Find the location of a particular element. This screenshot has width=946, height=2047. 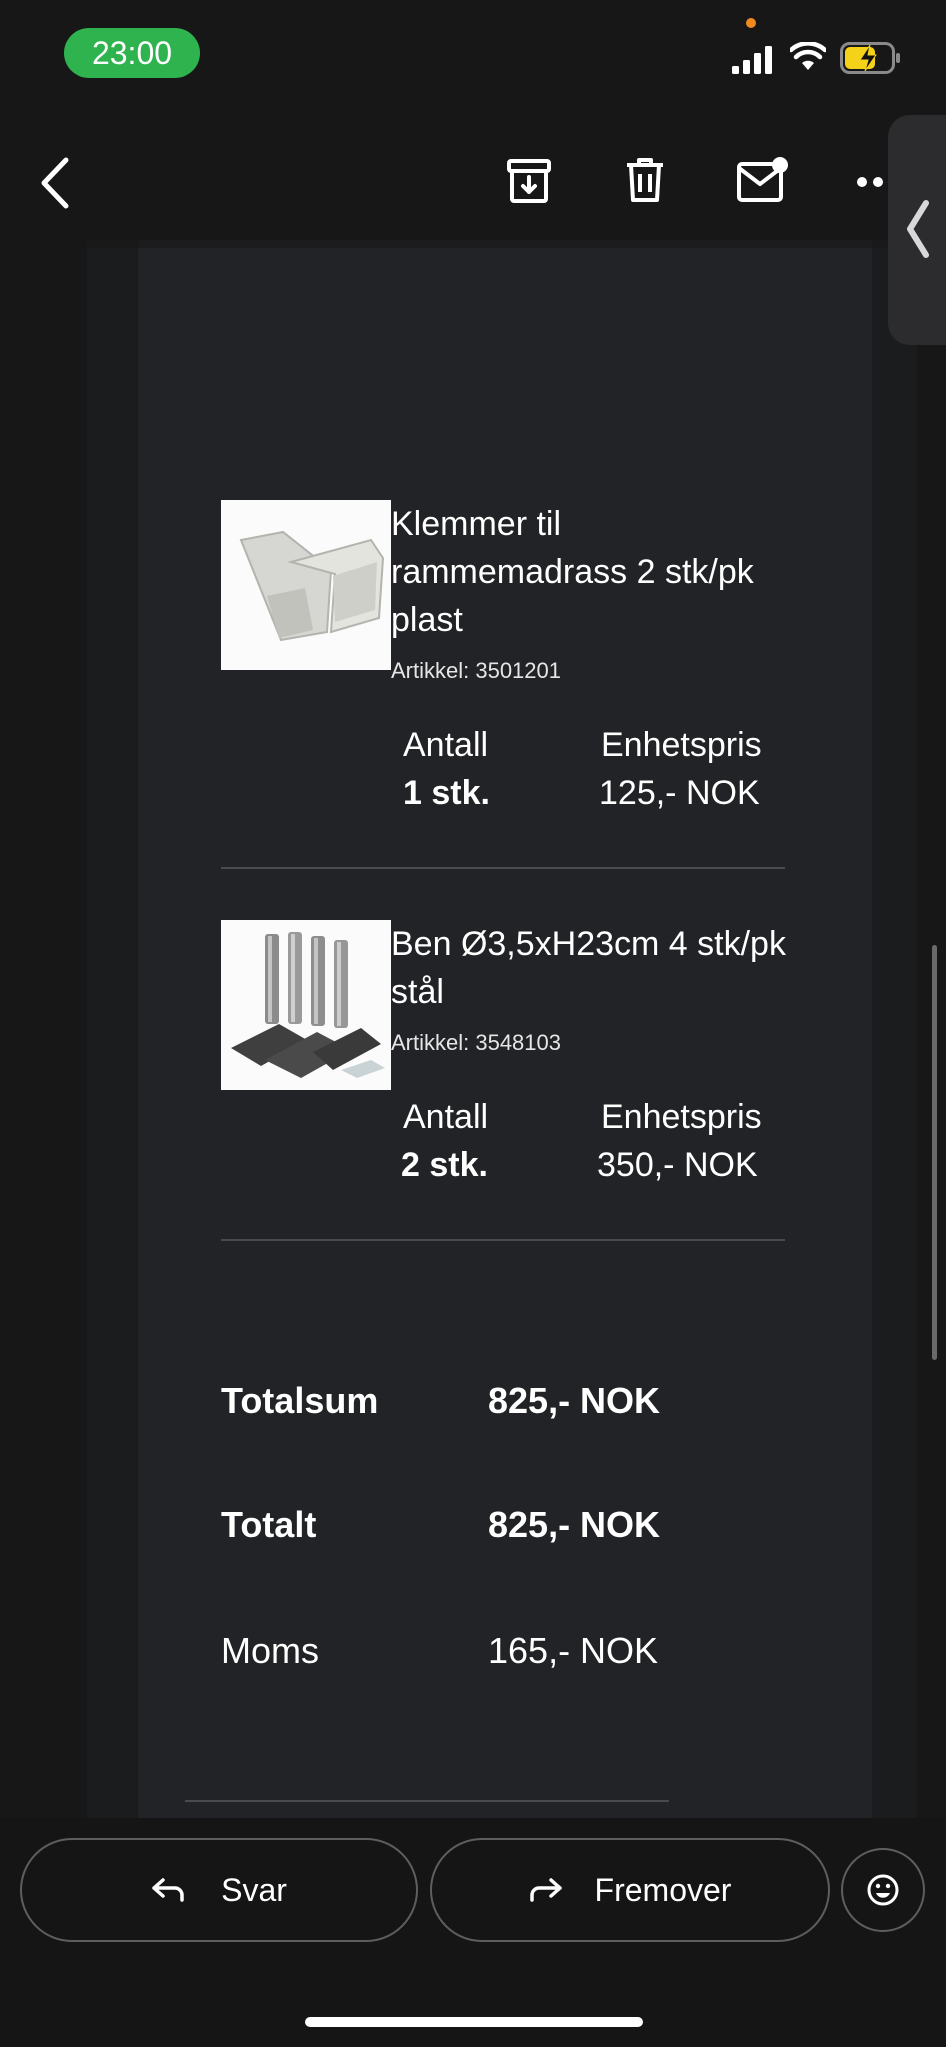

back-button is located at coordinates (54, 183).